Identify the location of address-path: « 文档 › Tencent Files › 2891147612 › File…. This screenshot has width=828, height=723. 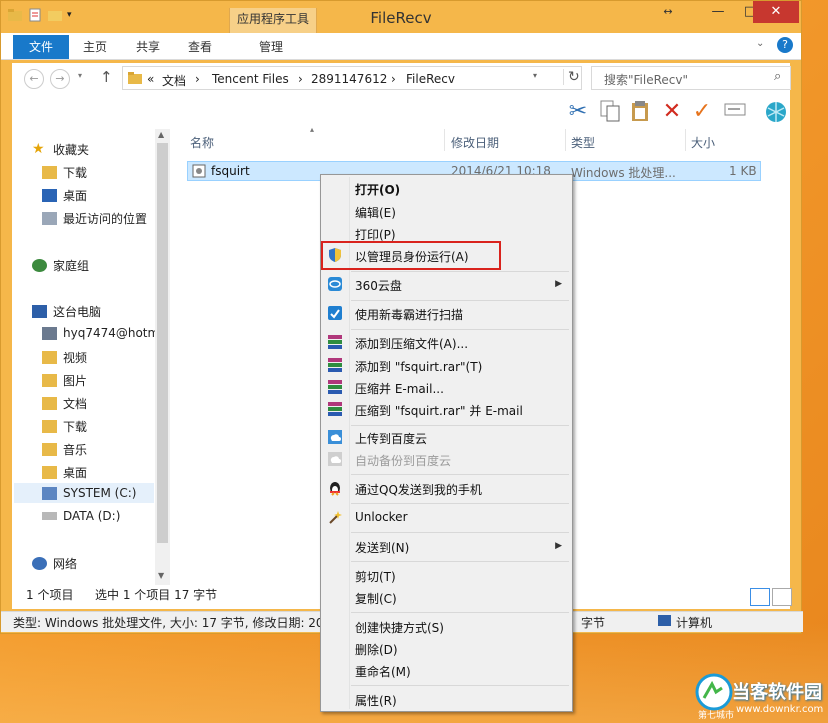
(352, 78).